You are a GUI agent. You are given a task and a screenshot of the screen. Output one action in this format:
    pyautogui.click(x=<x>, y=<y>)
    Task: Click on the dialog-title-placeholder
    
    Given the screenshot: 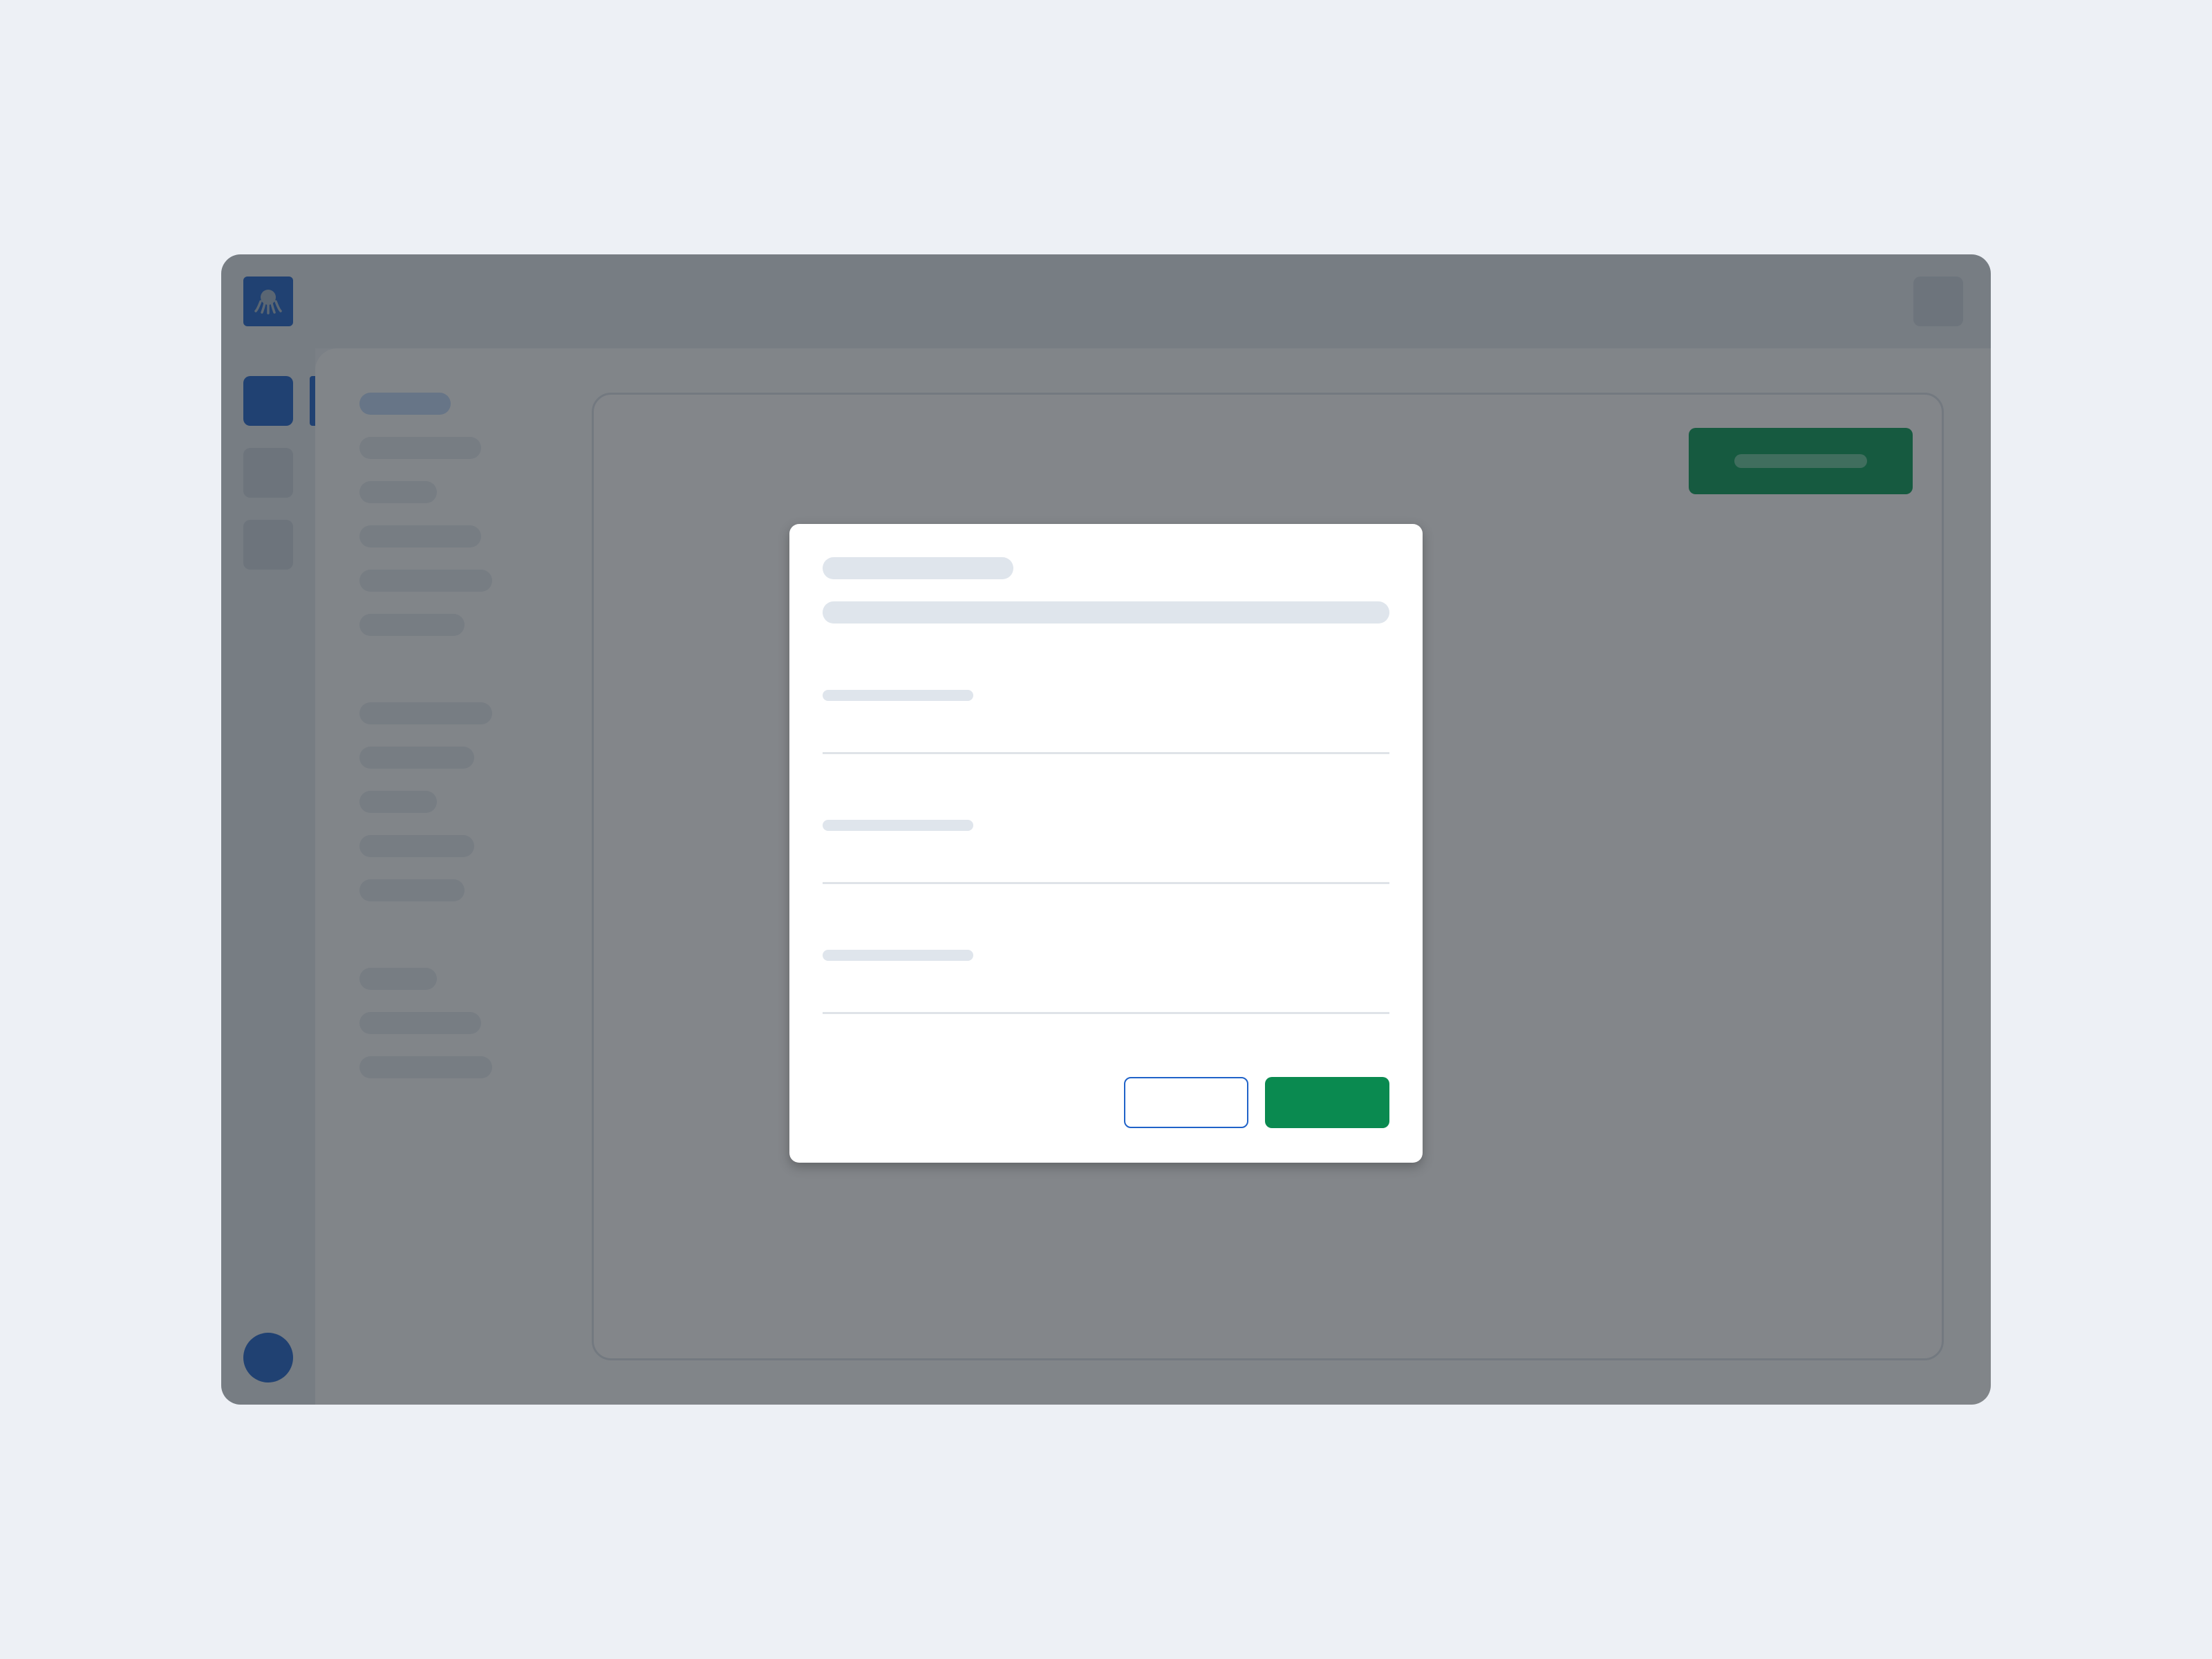 What is the action you would take?
    pyautogui.click(x=918, y=568)
    